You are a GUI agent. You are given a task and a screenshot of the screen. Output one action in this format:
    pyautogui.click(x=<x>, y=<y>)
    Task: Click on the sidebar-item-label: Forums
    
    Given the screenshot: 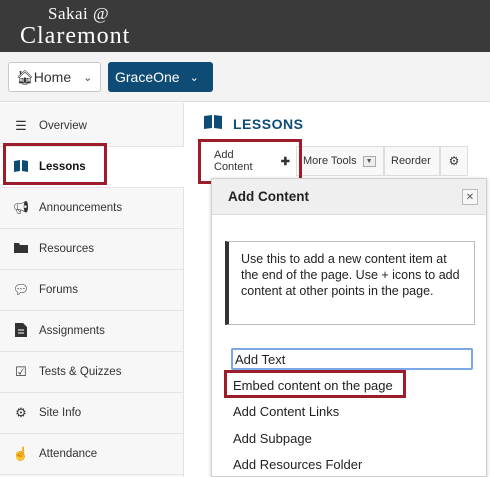 What is the action you would take?
    pyautogui.click(x=58, y=290)
    